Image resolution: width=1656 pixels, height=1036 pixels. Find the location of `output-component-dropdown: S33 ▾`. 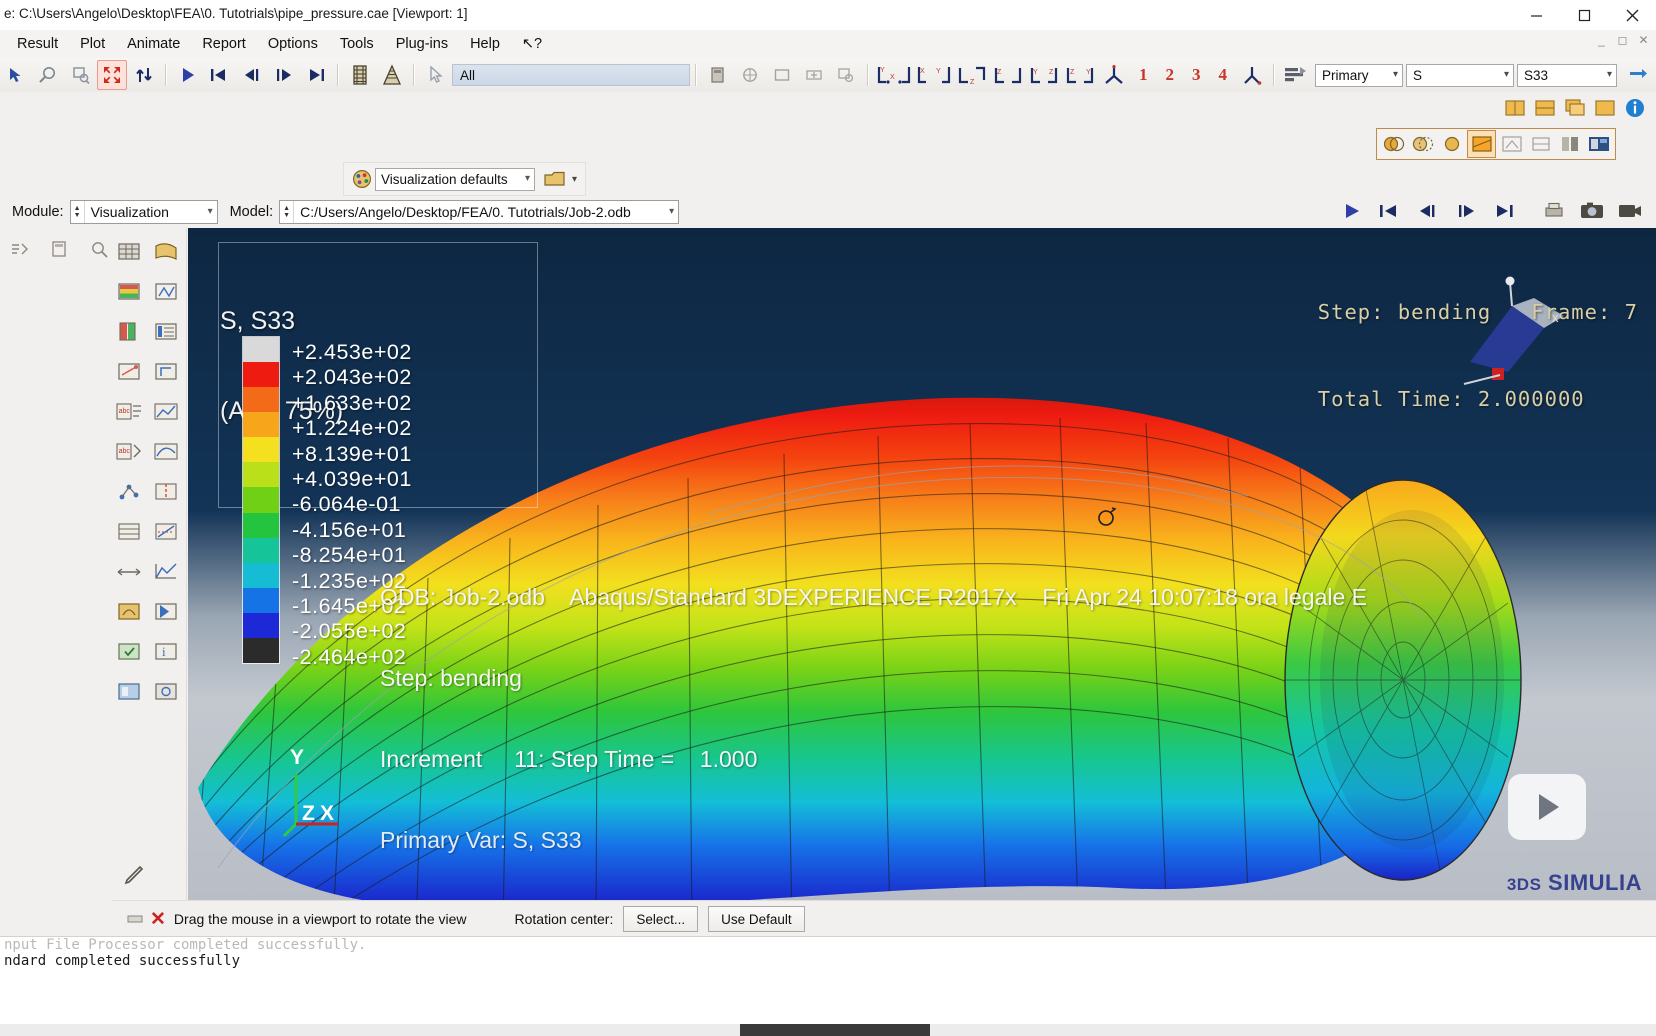

output-component-dropdown: S33 ▾ is located at coordinates (1567, 75).